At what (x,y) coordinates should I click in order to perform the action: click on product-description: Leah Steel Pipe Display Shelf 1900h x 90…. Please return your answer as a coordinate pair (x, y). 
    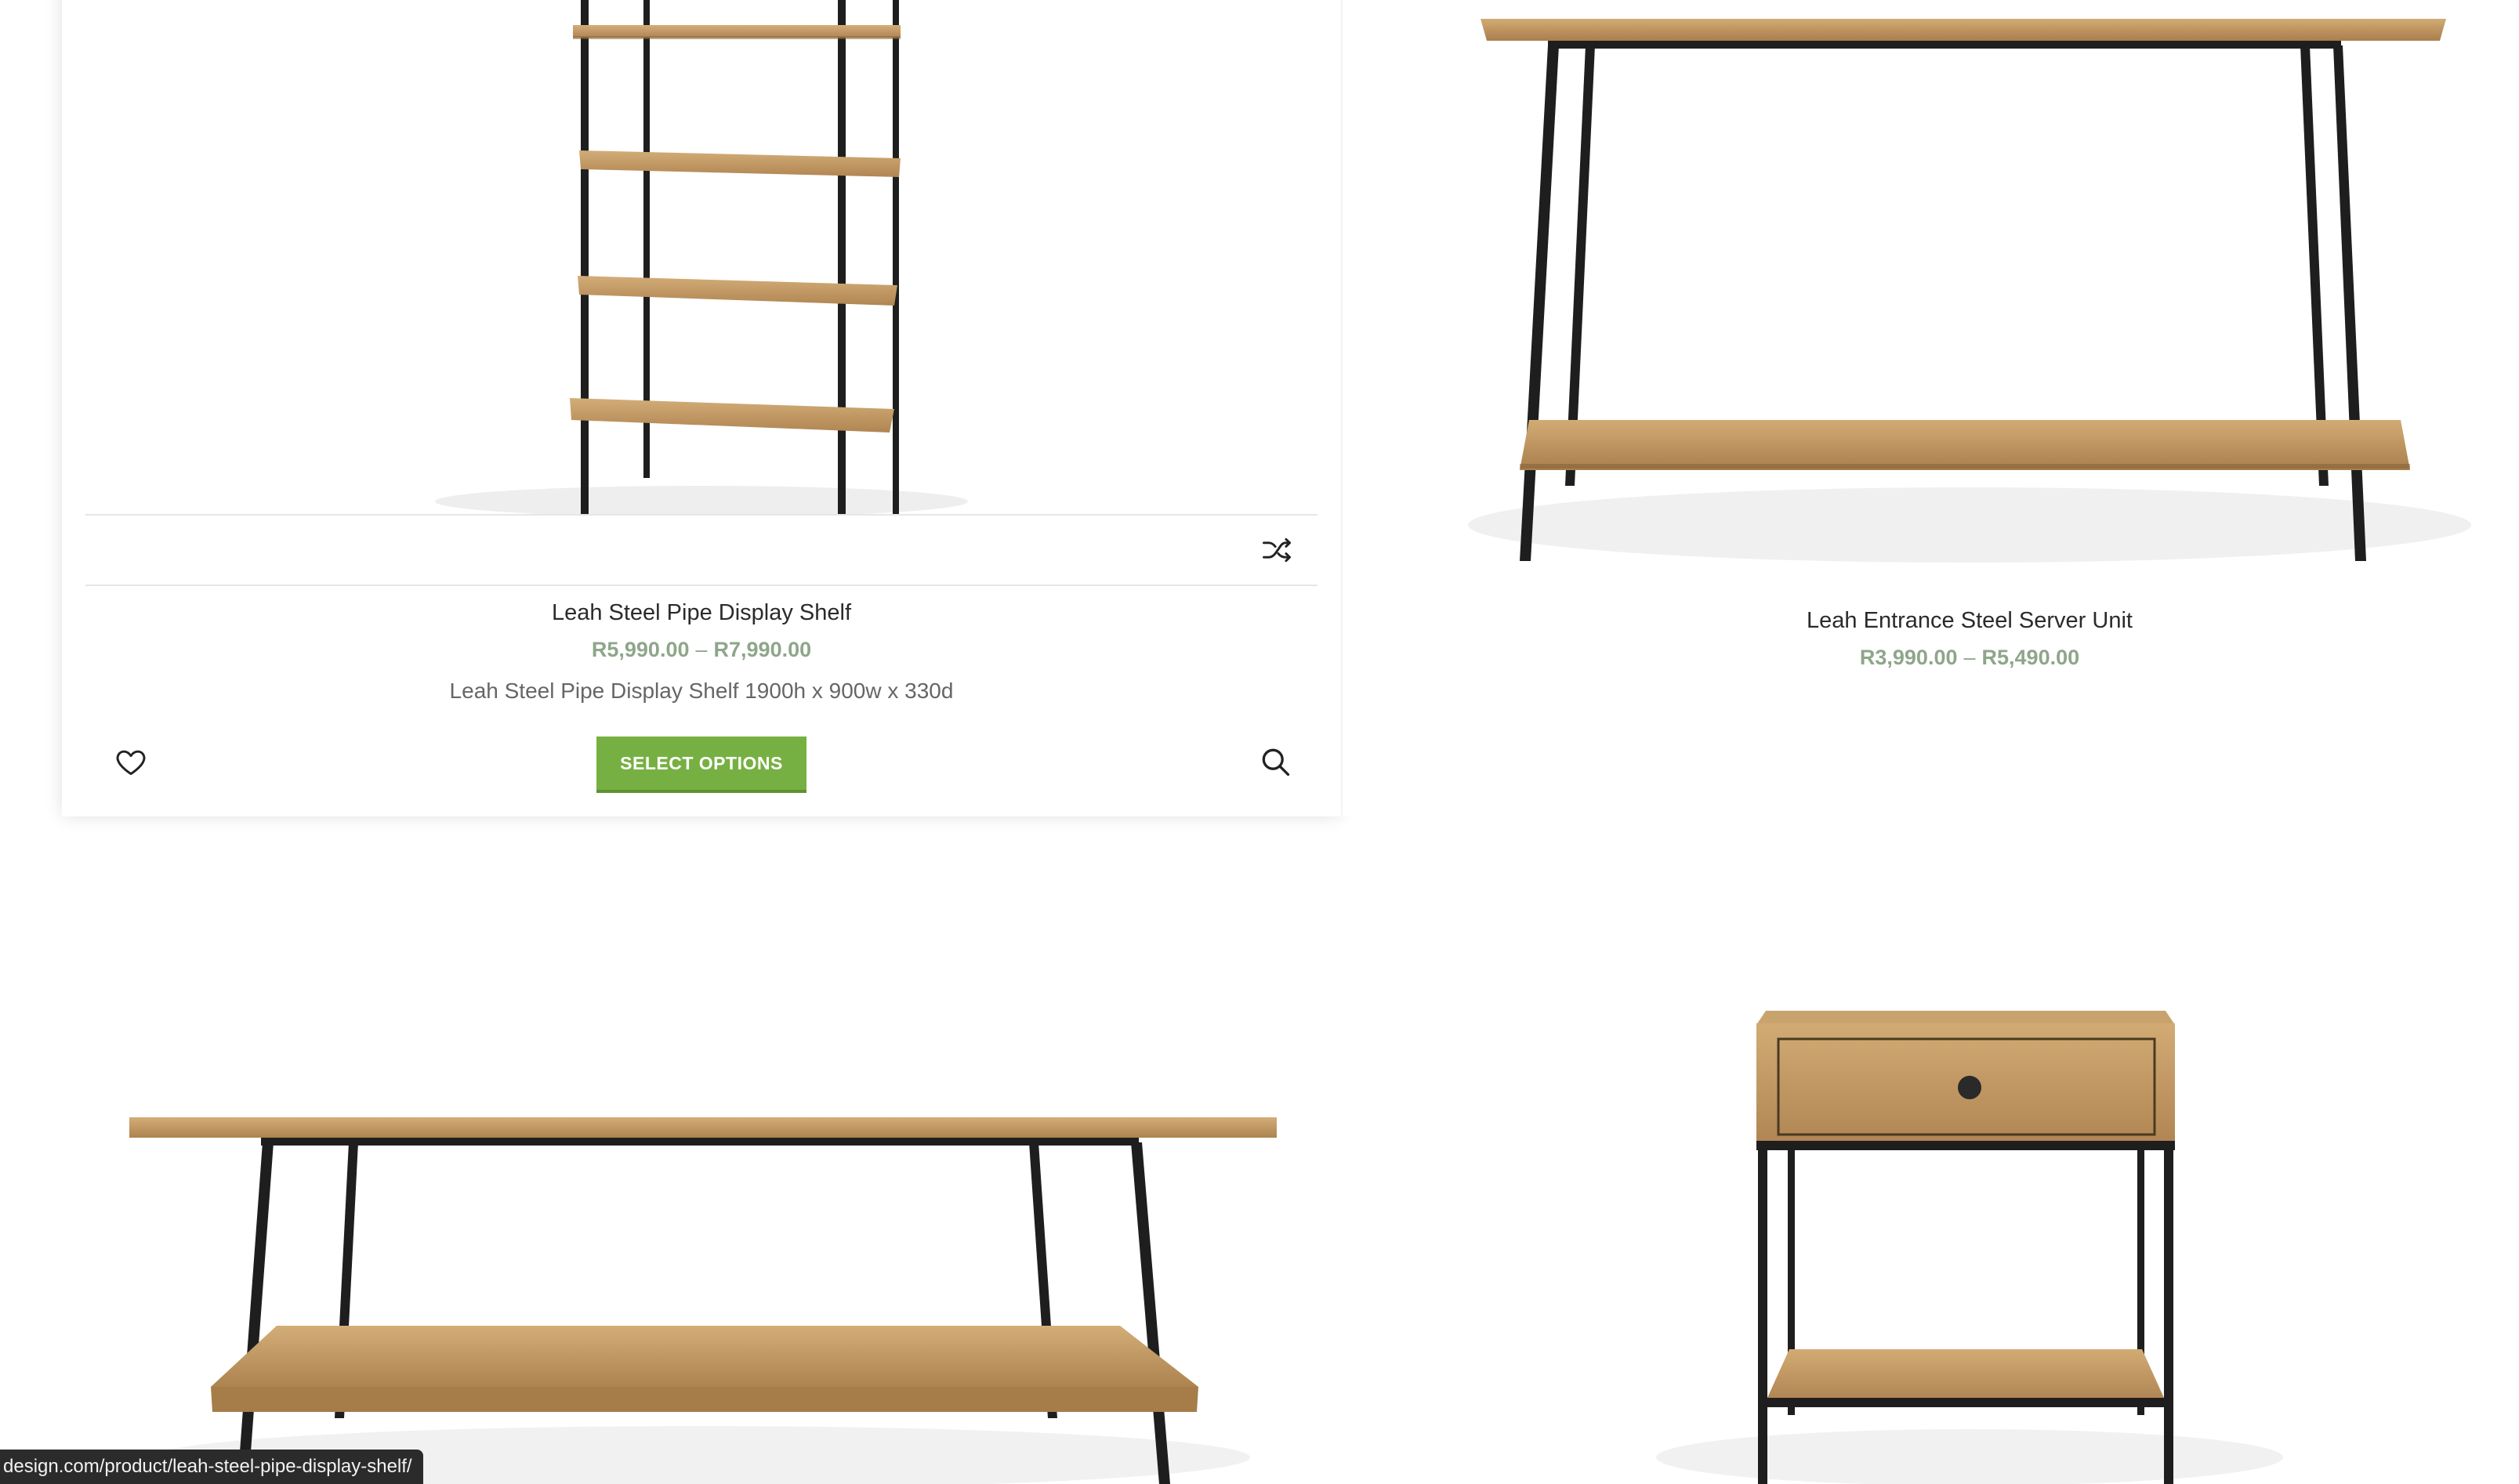
    Looking at the image, I should click on (702, 691).